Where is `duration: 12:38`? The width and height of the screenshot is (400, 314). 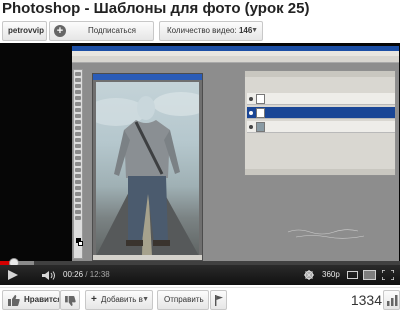 duration: 12:38 is located at coordinates (99, 274).